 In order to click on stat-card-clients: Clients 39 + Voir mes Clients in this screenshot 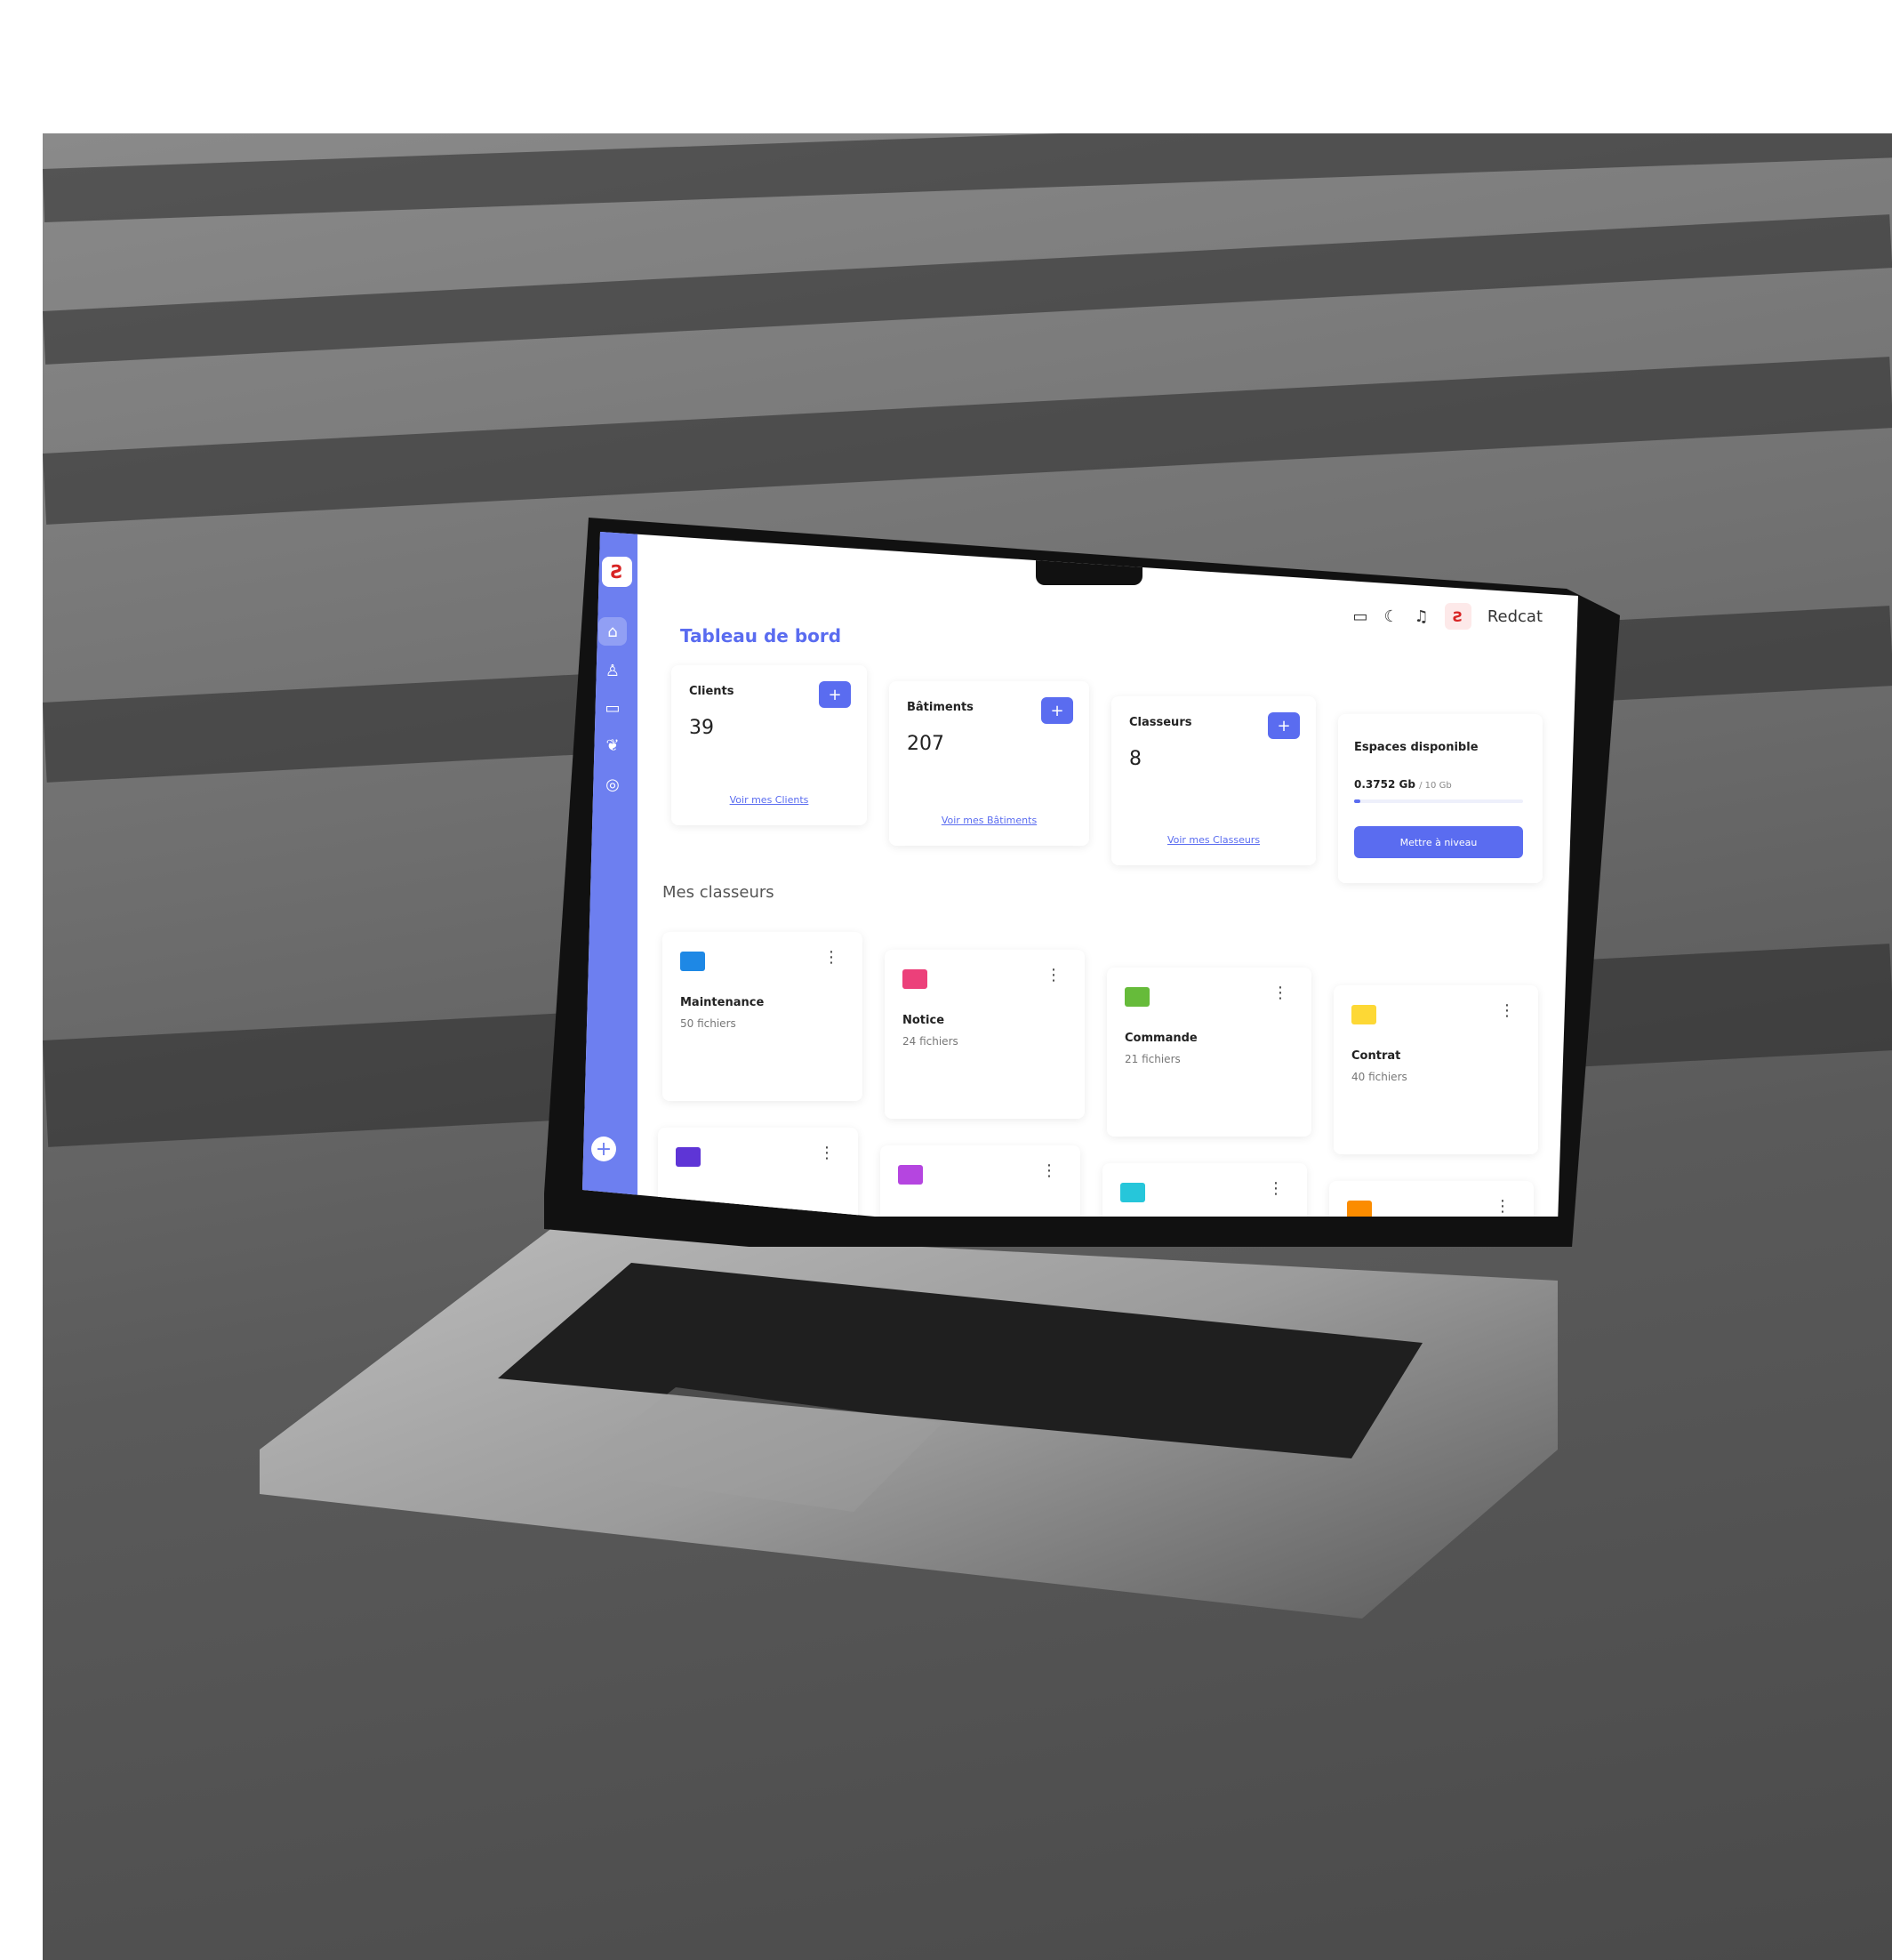, I will do `click(769, 745)`.